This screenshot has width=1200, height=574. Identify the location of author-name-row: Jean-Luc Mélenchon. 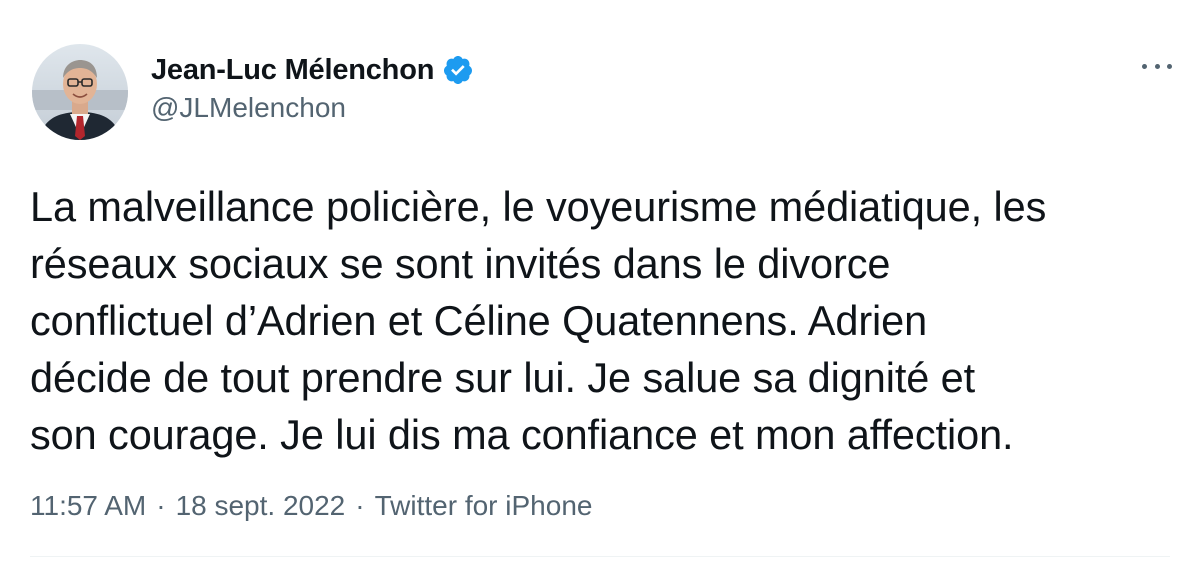
(312, 70).